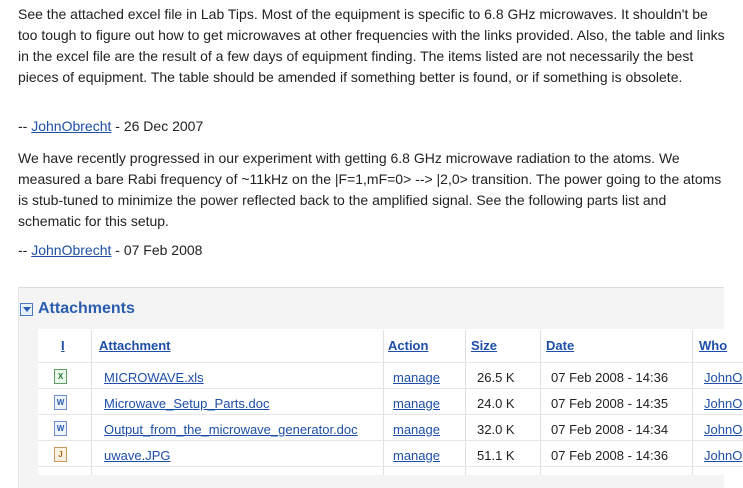 The width and height of the screenshot is (743, 488). I want to click on header-attachment-sort: Attachment, so click(135, 346).